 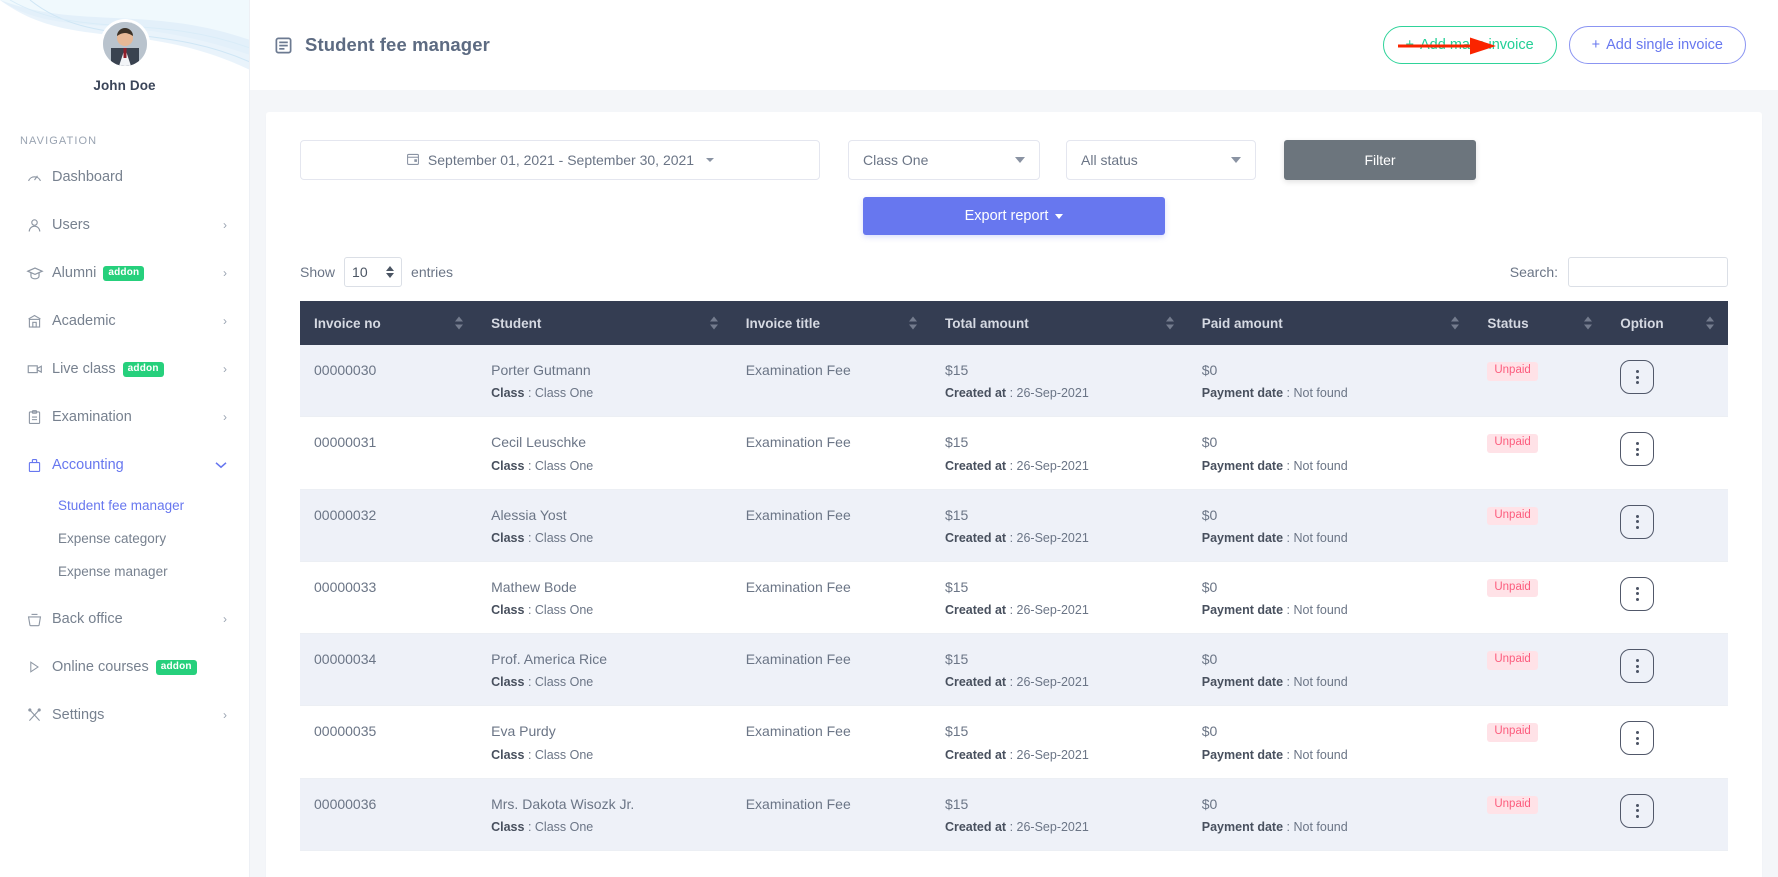 What do you see at coordinates (87, 619) in the screenshot?
I see `sidebar-item-label: Back office` at bounding box center [87, 619].